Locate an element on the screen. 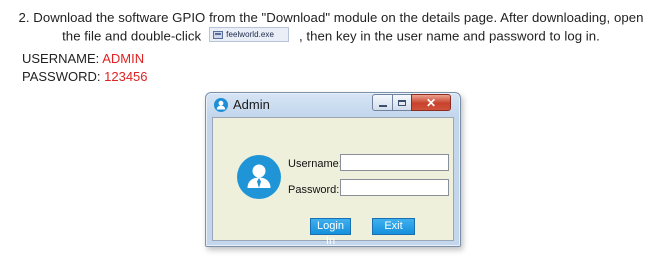 This screenshot has width=660, height=268. username-line: USERNAME: ADMIN is located at coordinates (83, 59).